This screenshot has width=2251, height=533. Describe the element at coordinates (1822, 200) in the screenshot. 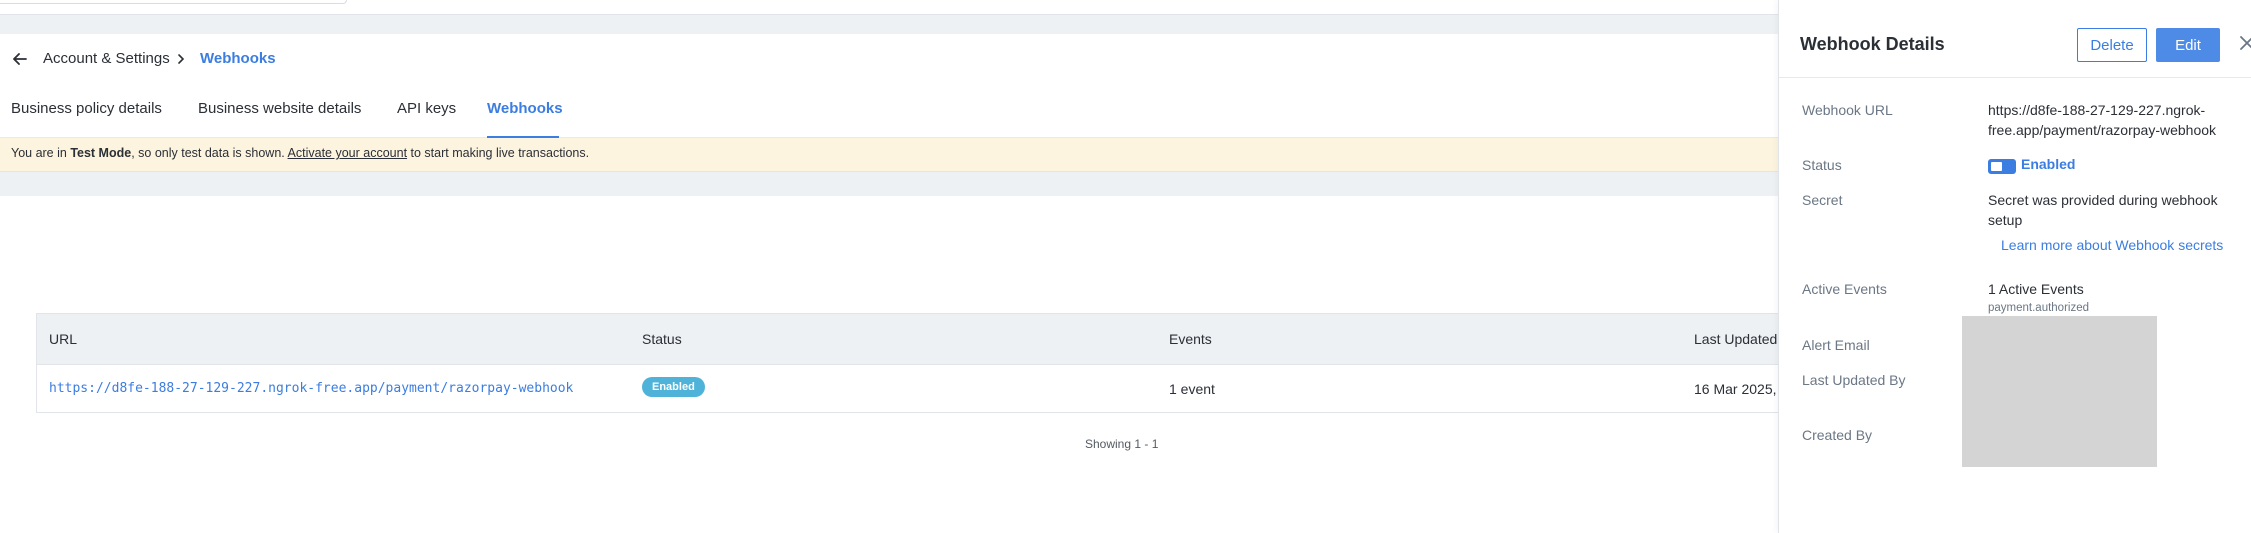

I see `secret-label: Secret` at that location.